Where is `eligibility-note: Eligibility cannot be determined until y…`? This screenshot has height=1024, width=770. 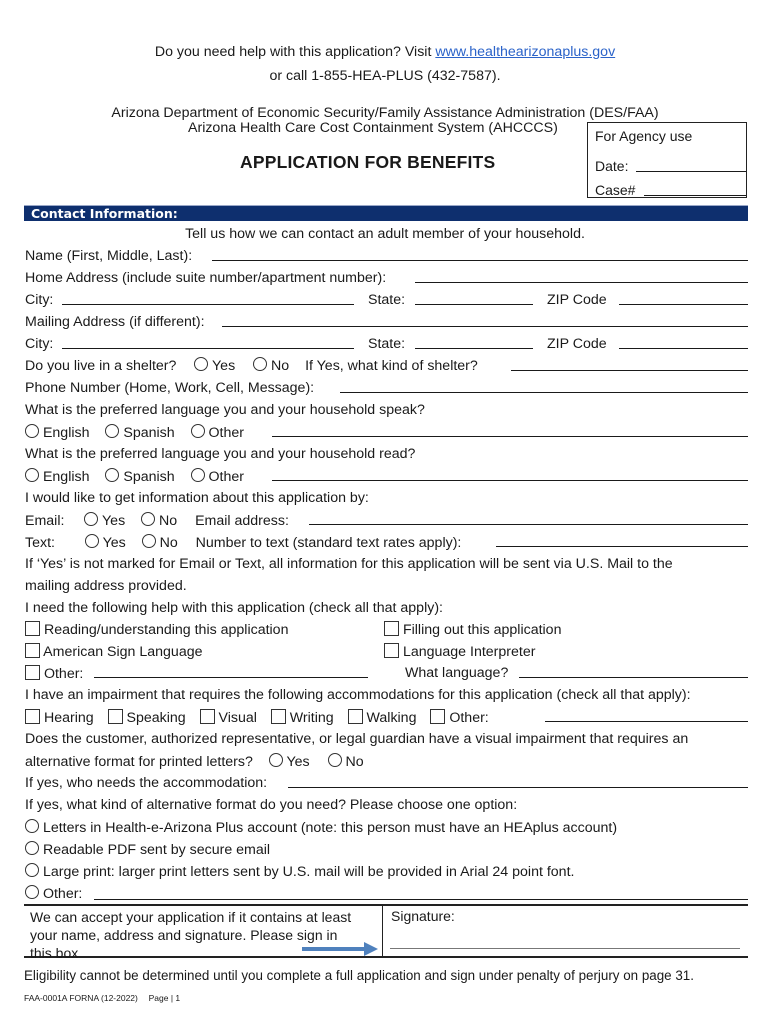 eligibility-note: Eligibility cannot be determined until y… is located at coordinates (359, 975).